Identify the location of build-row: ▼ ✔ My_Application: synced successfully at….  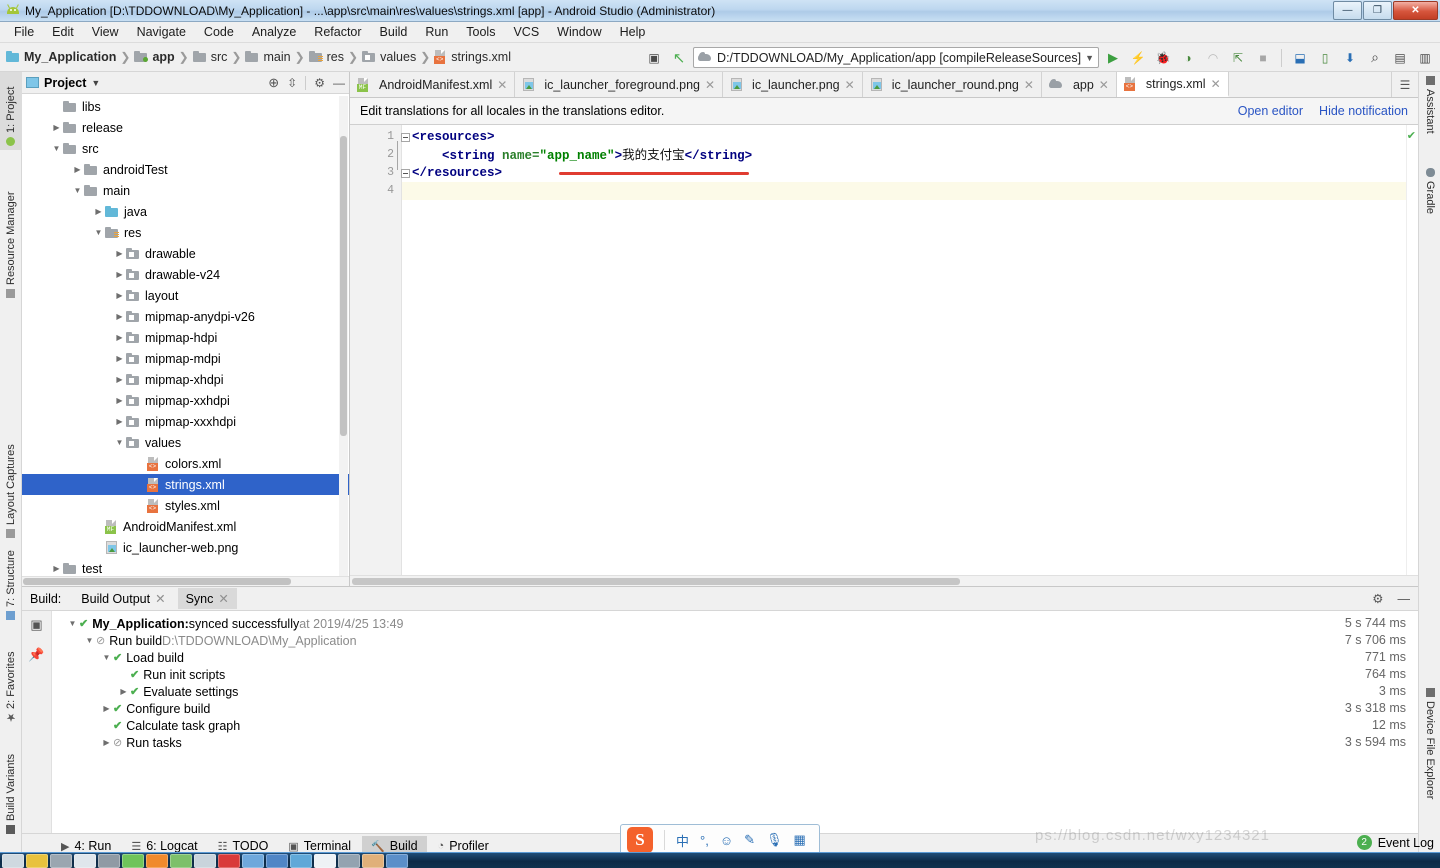
(735, 623).